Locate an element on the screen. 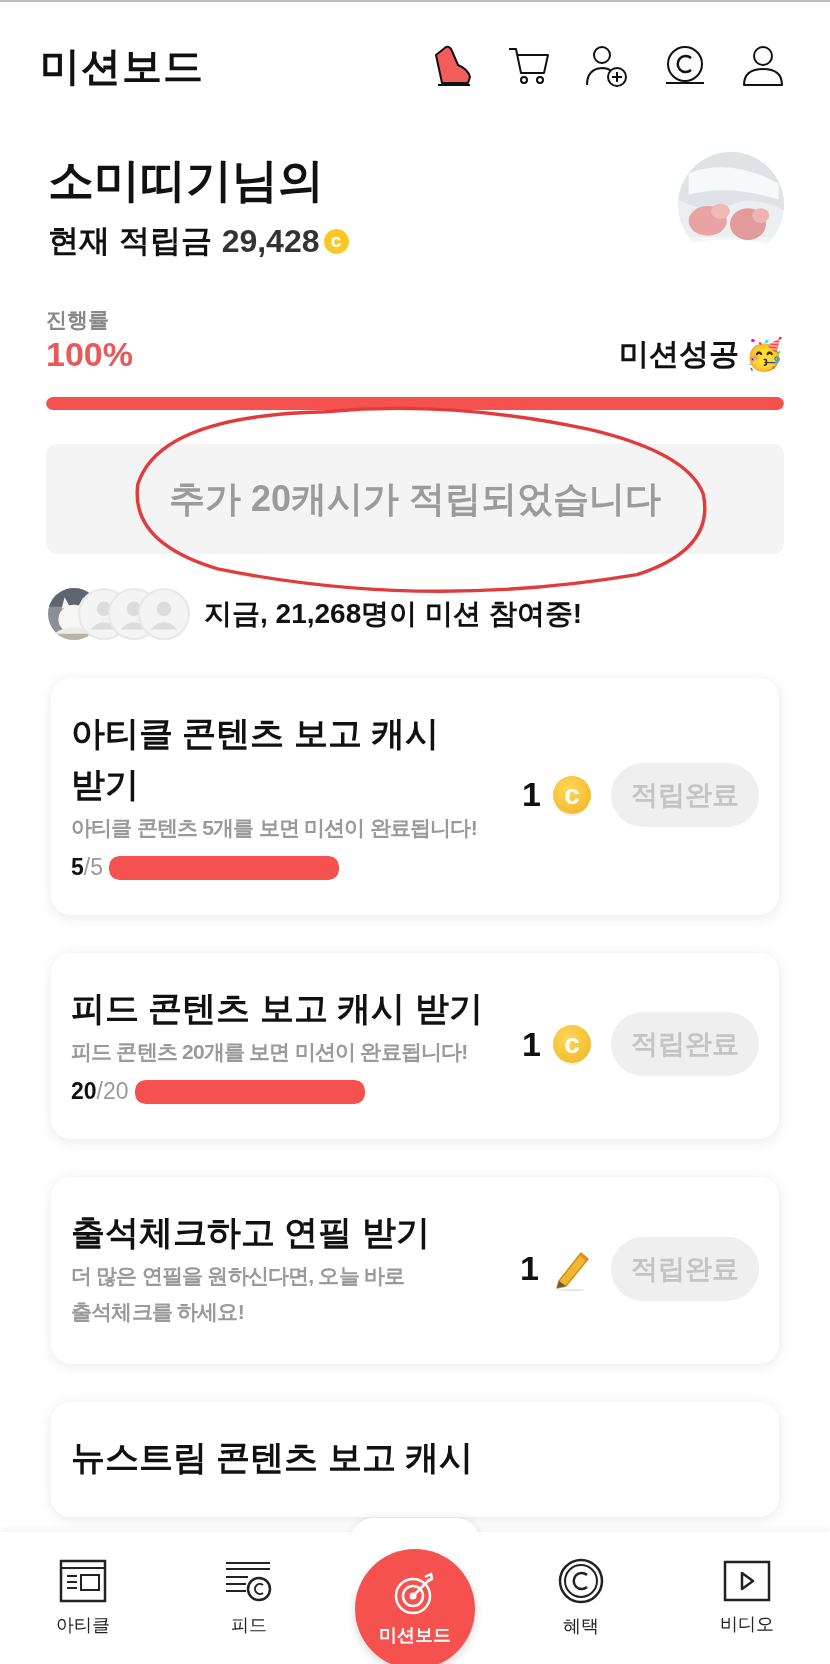 The width and height of the screenshot is (830, 1664). user-name: 소미띠기님의 is located at coordinates (186, 180).